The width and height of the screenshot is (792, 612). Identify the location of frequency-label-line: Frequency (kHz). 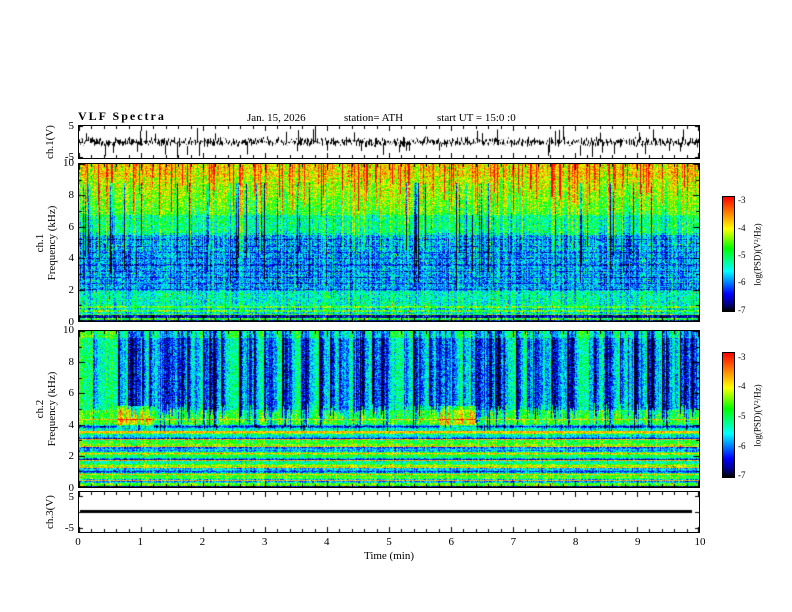
(52, 243).